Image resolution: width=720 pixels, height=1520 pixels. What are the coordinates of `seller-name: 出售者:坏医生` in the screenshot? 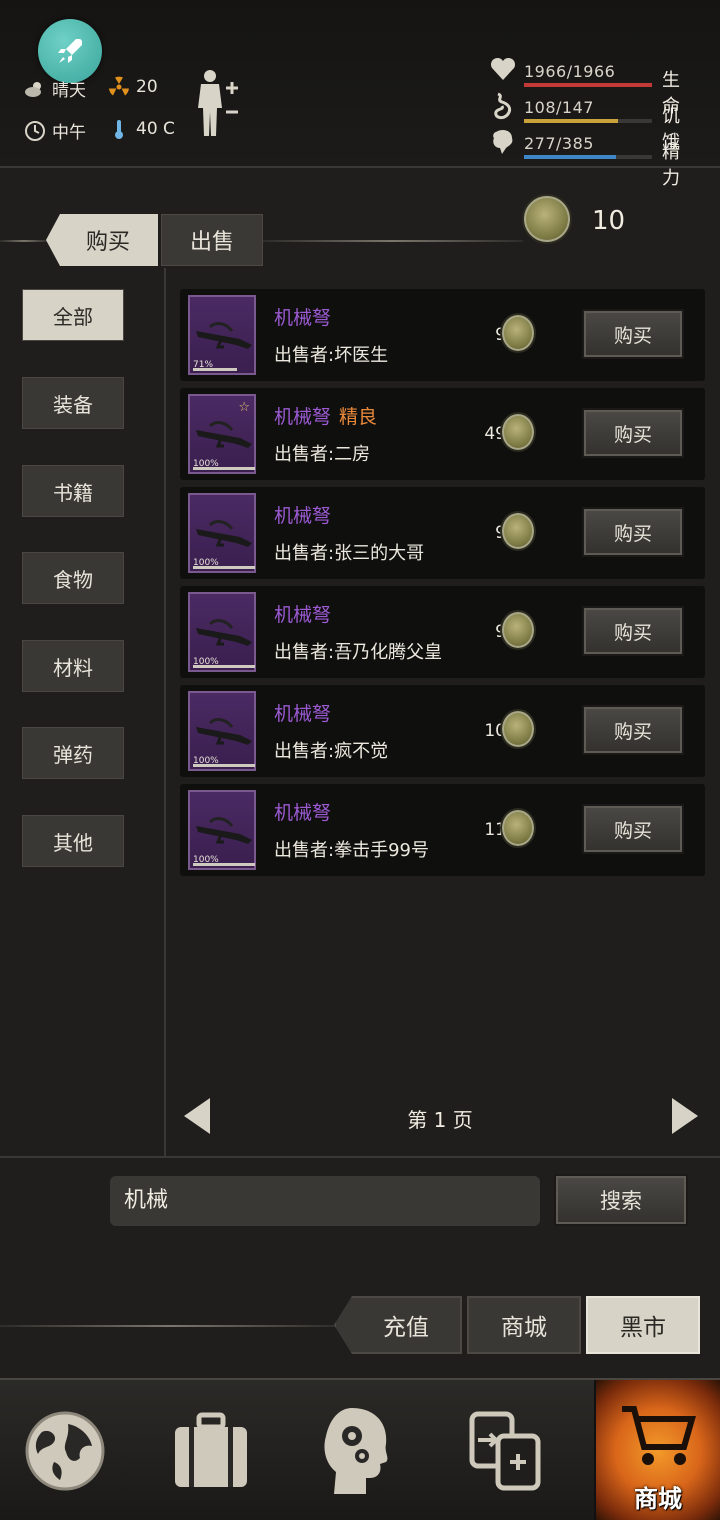 It's located at (331, 355).